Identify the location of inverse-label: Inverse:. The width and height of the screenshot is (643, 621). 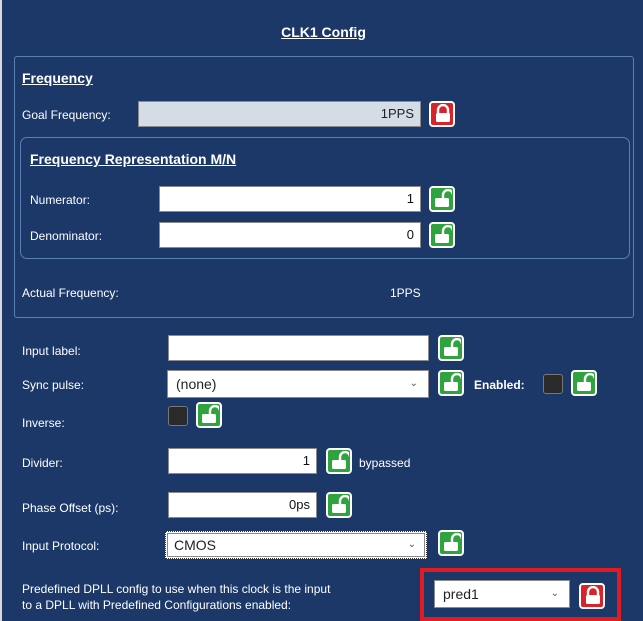
(43, 423).